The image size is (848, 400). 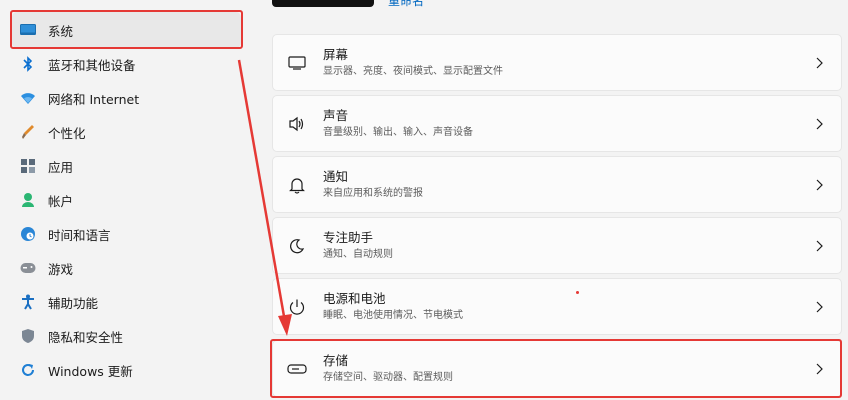 I want to click on apps-icon, so click(x=28, y=166).